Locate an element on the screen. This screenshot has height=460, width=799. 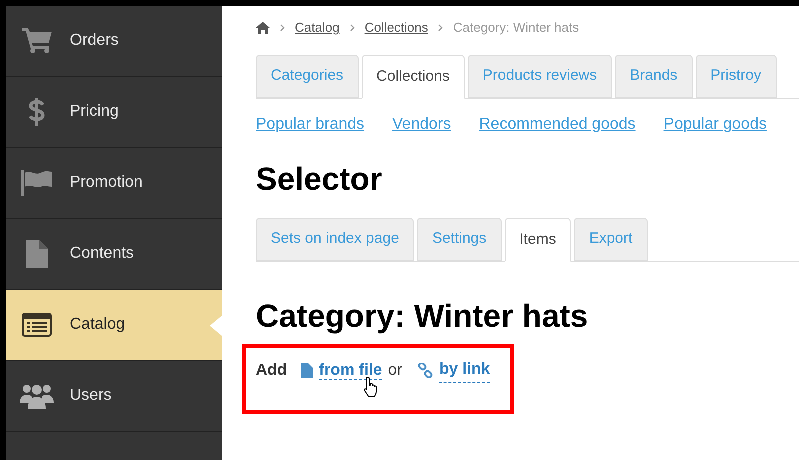
sub-link: Popular brands is located at coordinates (310, 125).